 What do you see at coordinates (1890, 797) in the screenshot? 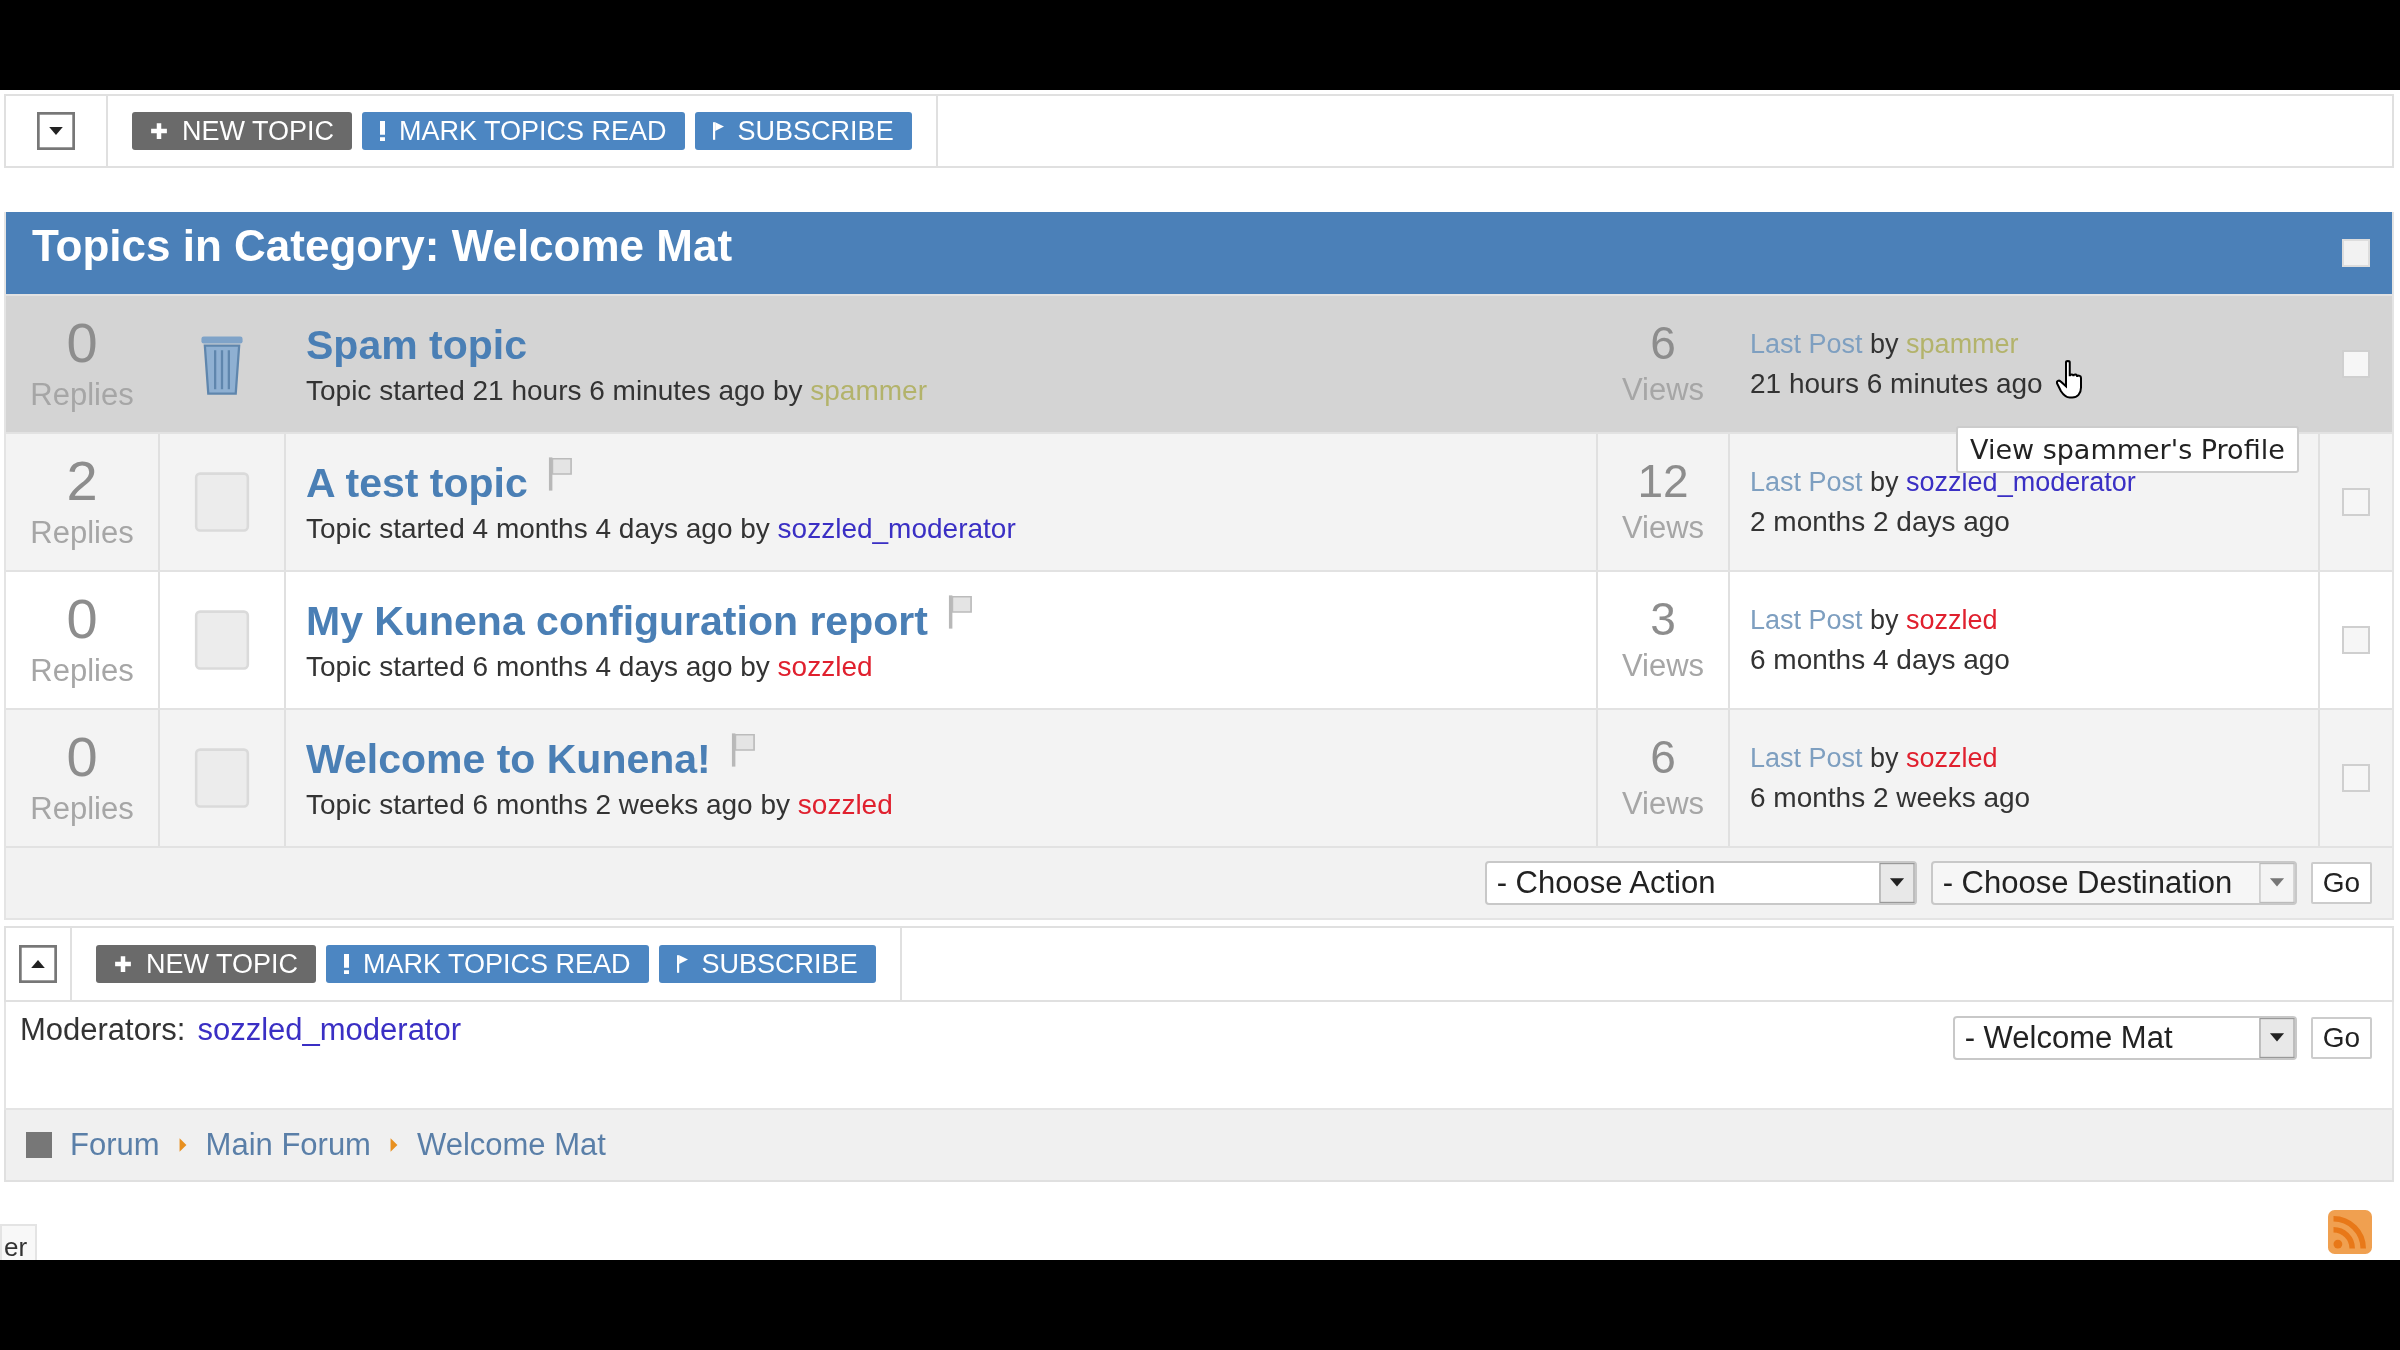
I see `last-post-time: 6 months 2 weeks ago` at bounding box center [1890, 797].